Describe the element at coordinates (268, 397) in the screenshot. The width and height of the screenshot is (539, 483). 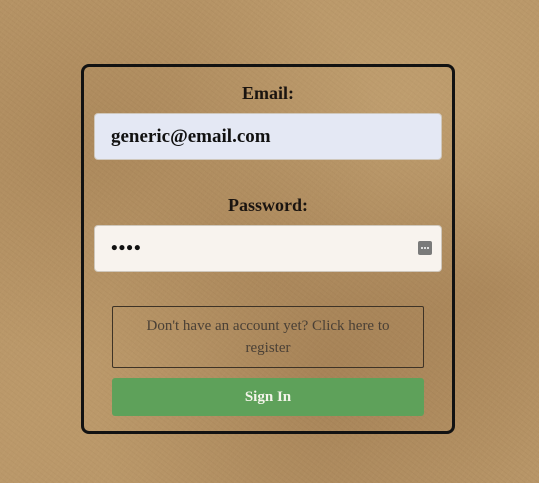
I see `sign-in-button: Sign In` at that location.